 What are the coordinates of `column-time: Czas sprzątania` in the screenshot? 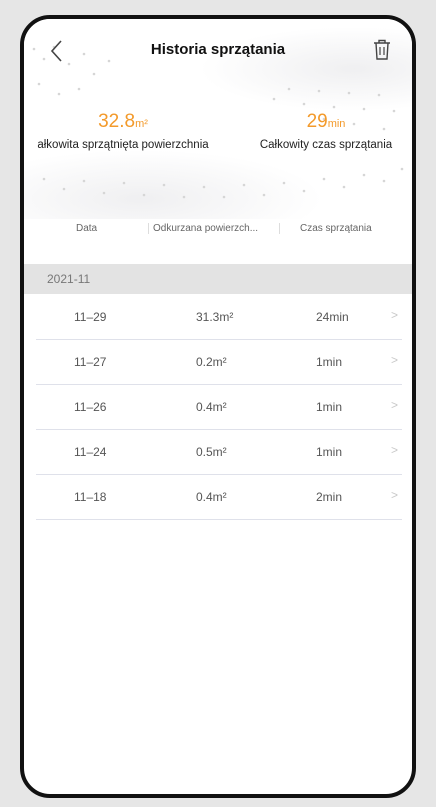 It's located at (336, 228).